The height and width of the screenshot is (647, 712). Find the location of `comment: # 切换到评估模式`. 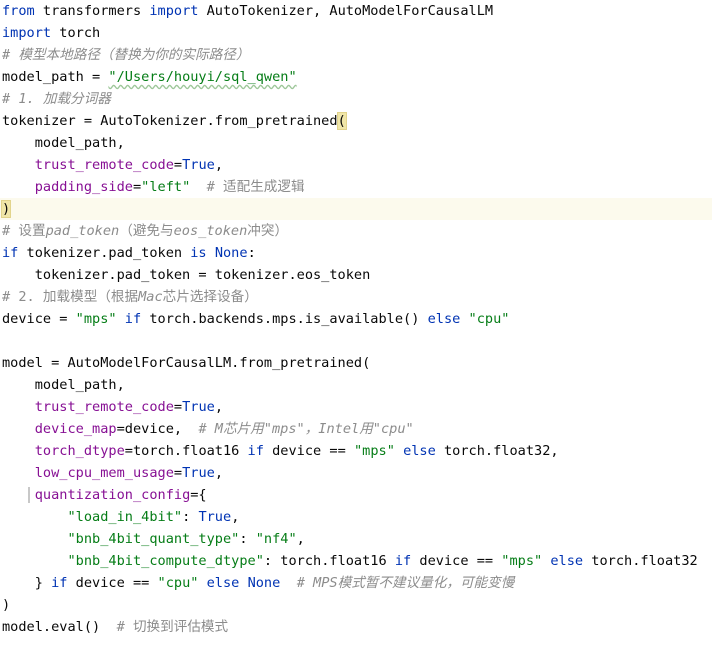

comment: # 切换到评估模式 is located at coordinates (172, 627).